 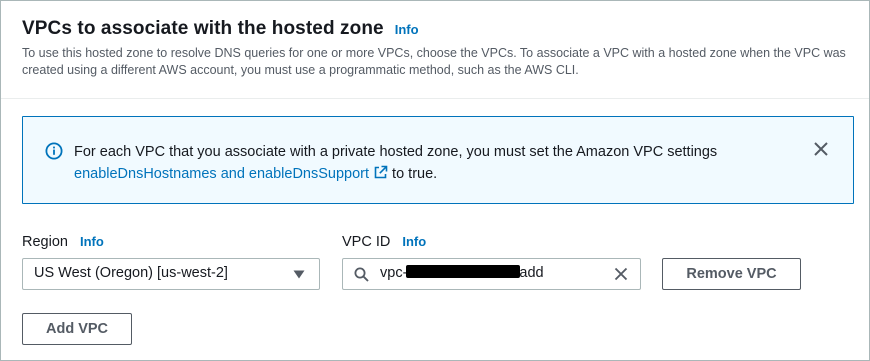 I want to click on region-label-row: Region Info, so click(x=63, y=242).